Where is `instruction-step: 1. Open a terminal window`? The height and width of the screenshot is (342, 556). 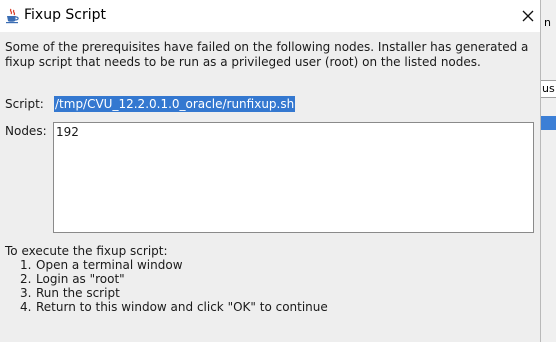 instruction-step: 1. Open a terminal window is located at coordinates (101, 265).